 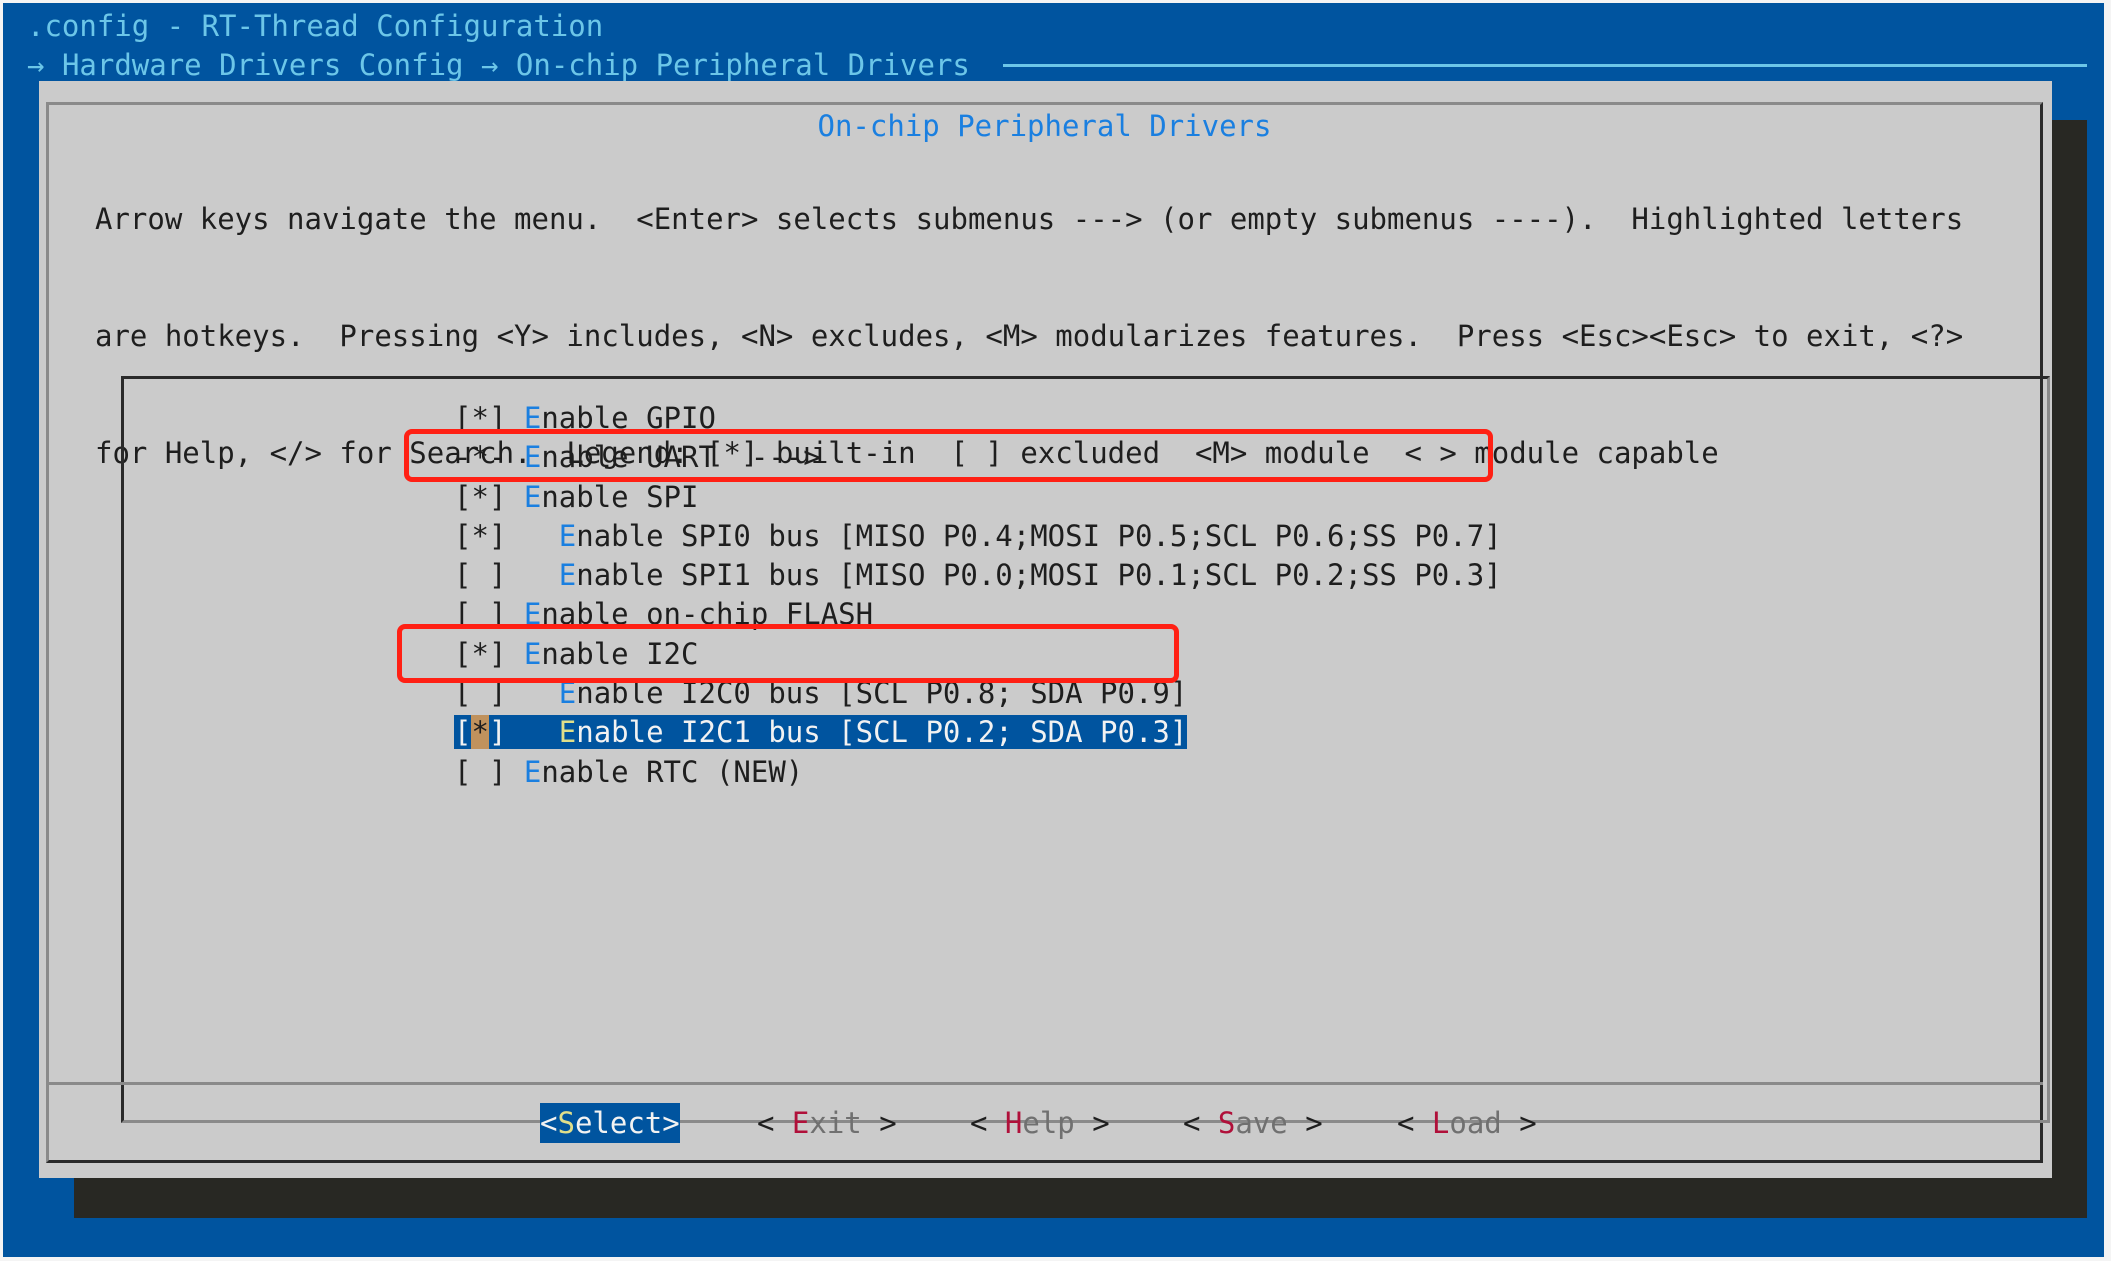 I want to click on checkbox-open: -, so click(x=463, y=457).